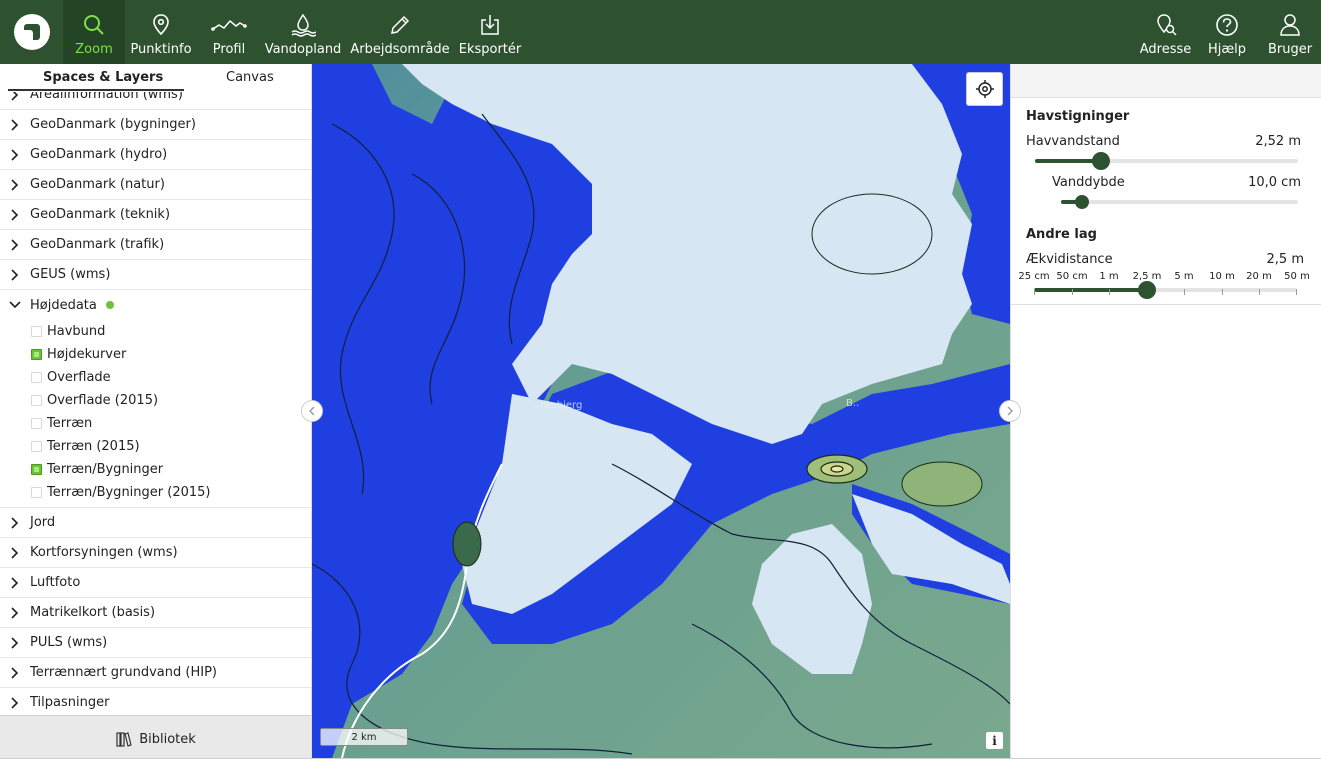 The height and width of the screenshot is (762, 1321). I want to click on layer-item-label: Overflade (2015), so click(103, 400).